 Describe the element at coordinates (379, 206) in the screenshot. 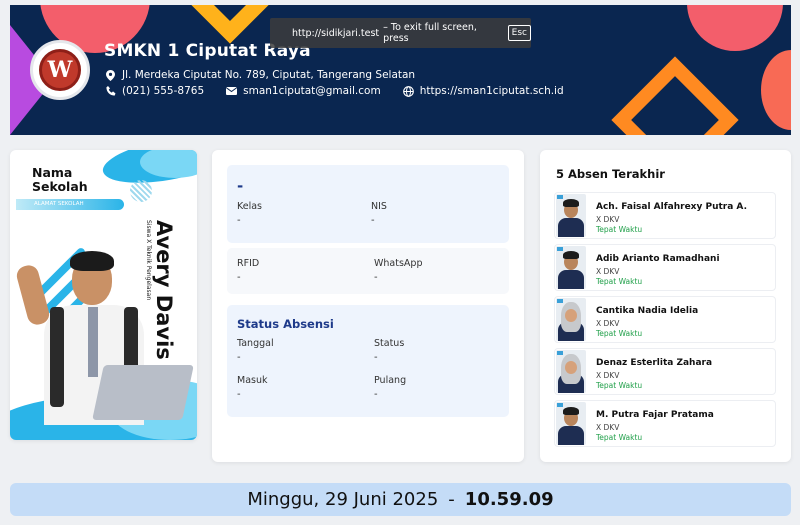

I see `nis-label: NIS` at that location.